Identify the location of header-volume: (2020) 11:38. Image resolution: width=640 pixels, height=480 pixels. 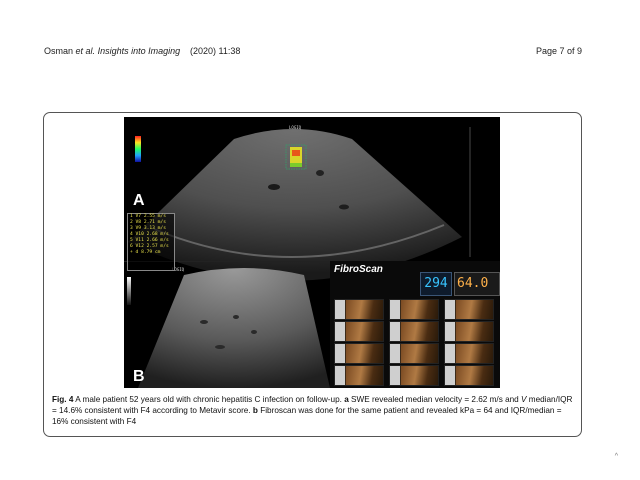
(215, 51).